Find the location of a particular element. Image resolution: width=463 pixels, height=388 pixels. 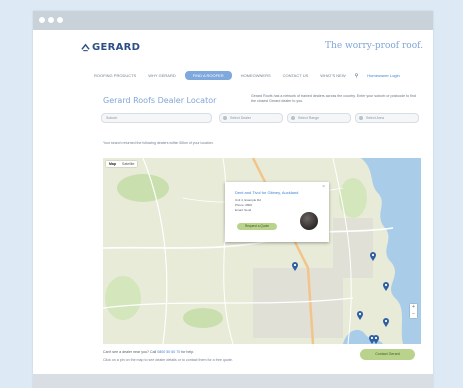

map-type-map: Map is located at coordinates (112, 164).